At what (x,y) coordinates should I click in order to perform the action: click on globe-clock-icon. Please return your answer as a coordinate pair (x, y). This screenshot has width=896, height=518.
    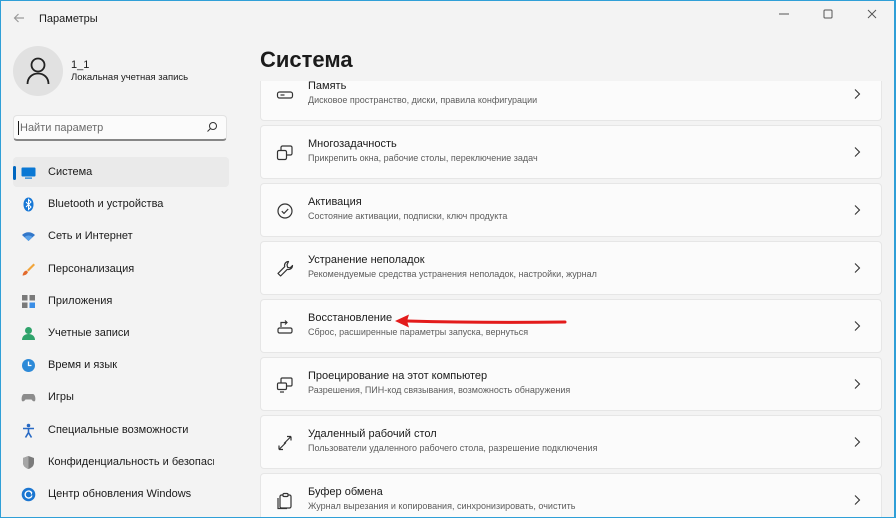
    Looking at the image, I should click on (28, 366).